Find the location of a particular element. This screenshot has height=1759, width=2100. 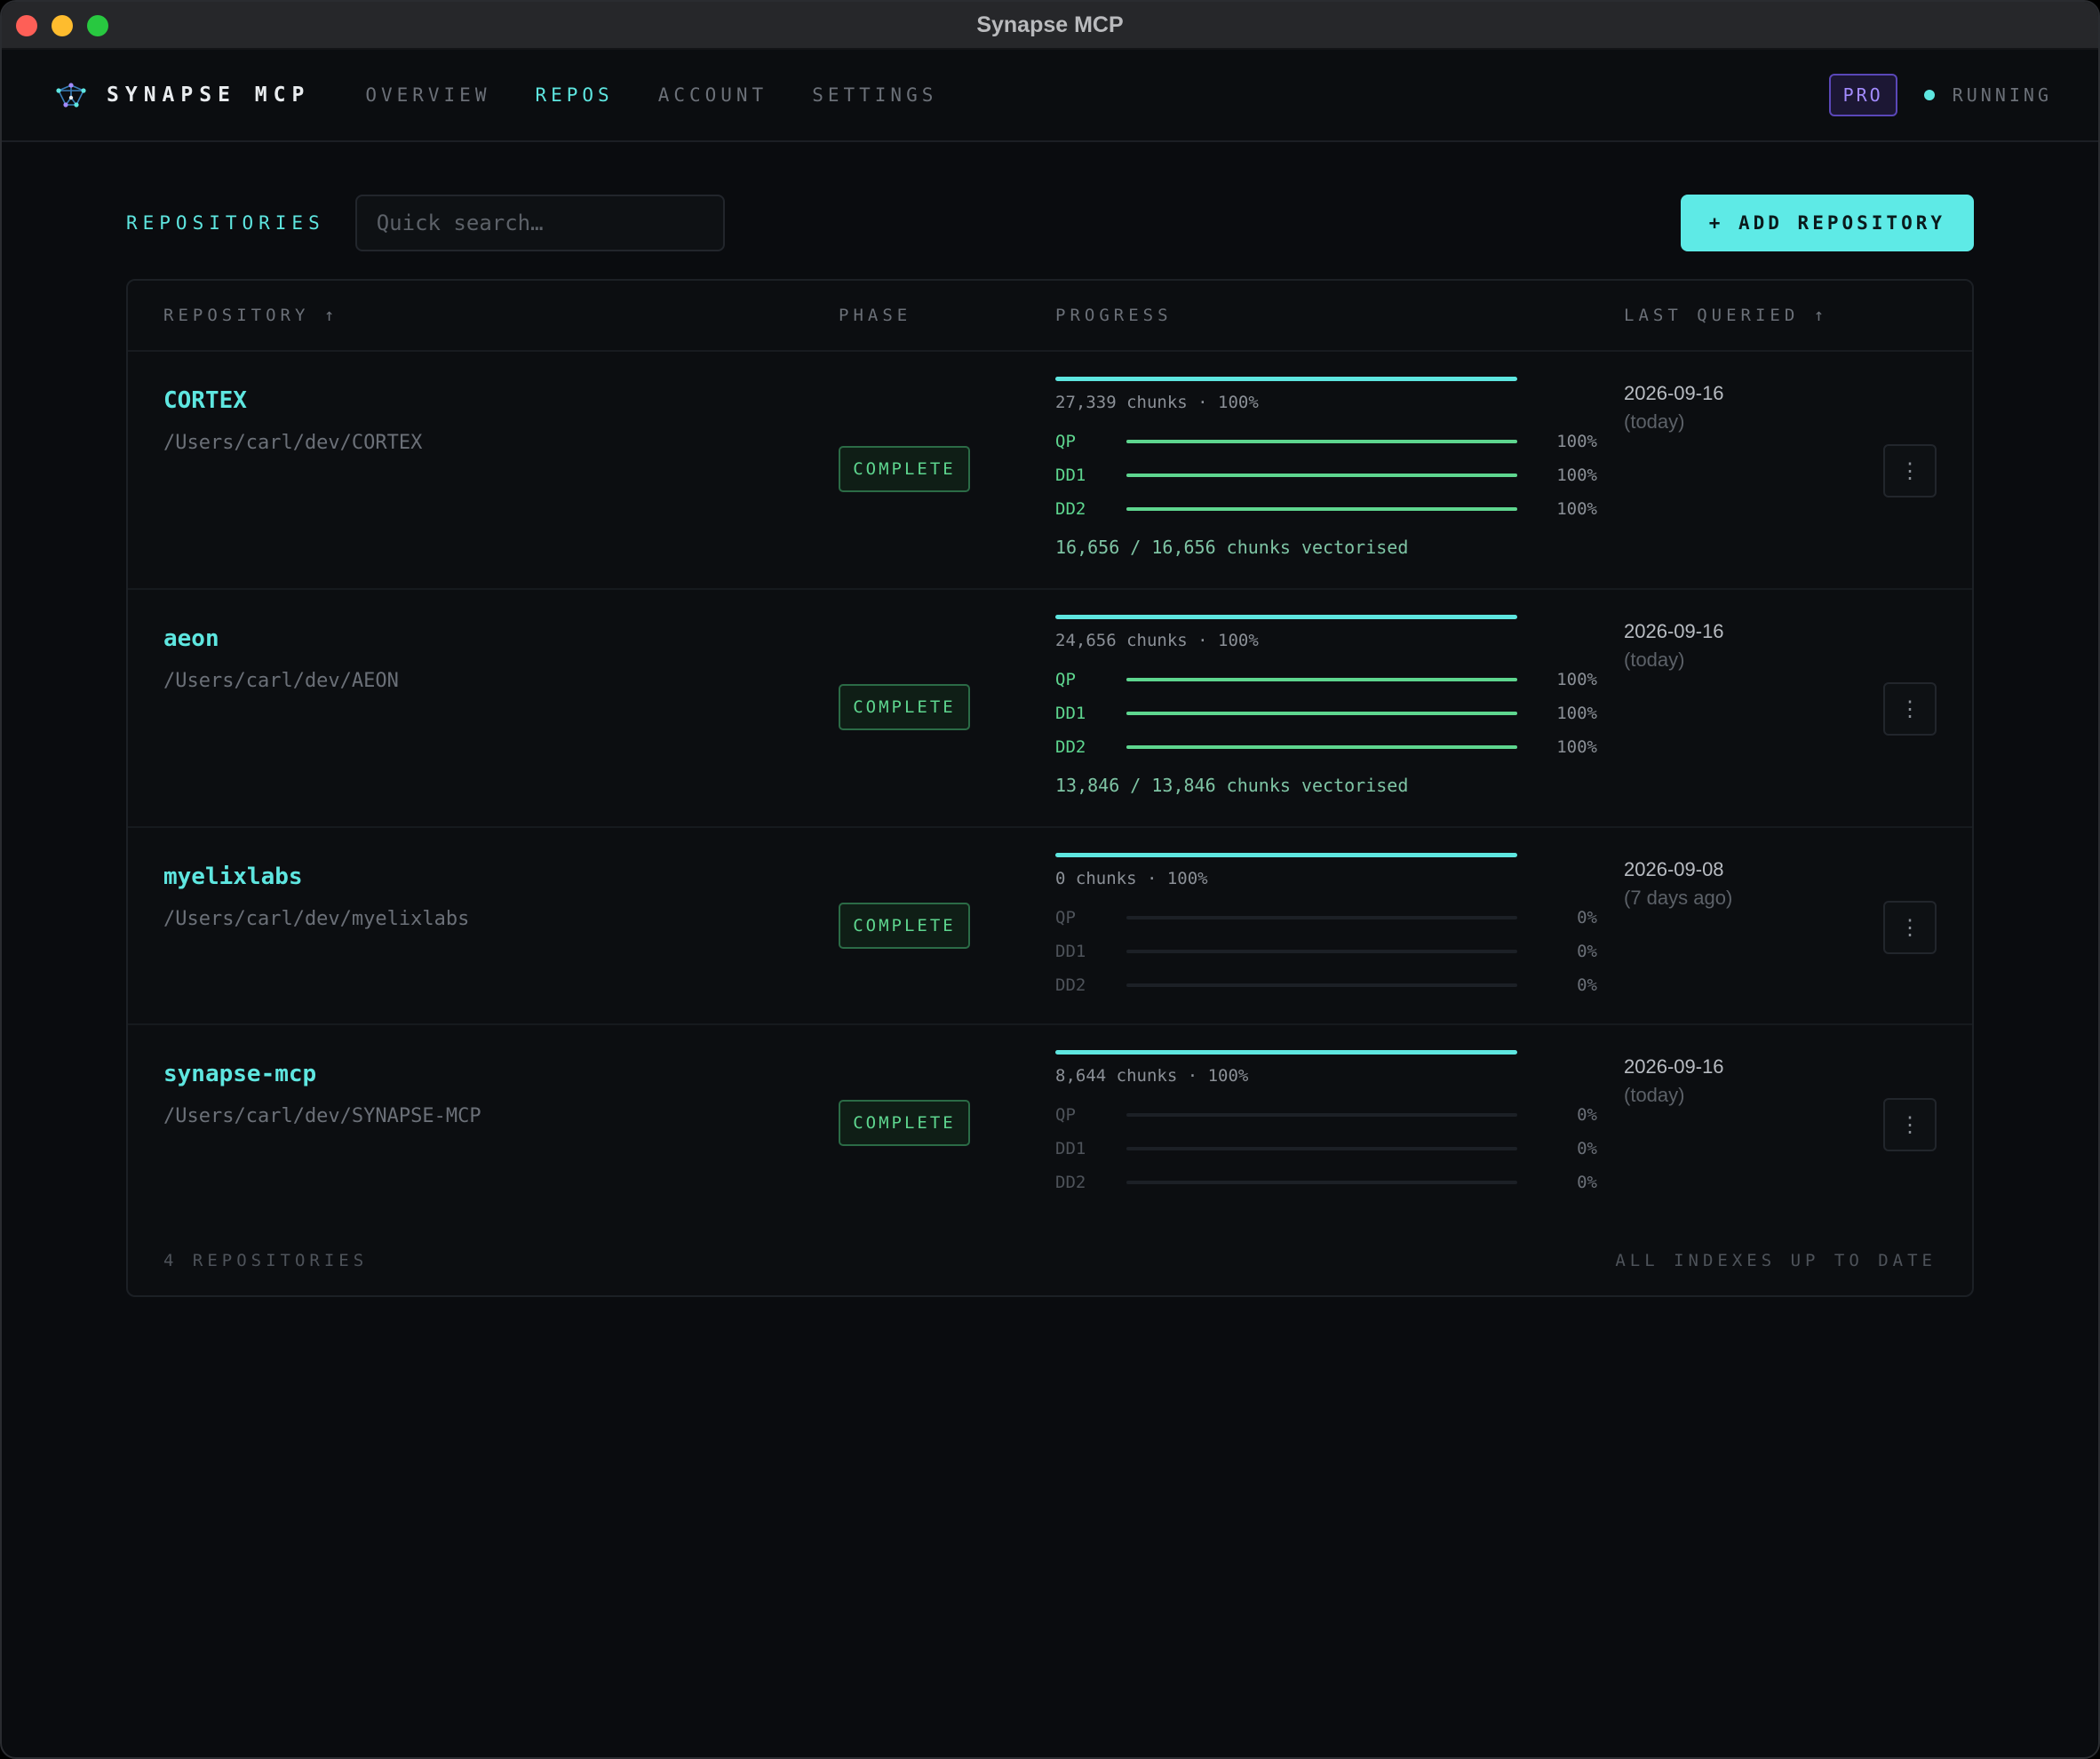

minimize-window-button is located at coordinates (62, 25).